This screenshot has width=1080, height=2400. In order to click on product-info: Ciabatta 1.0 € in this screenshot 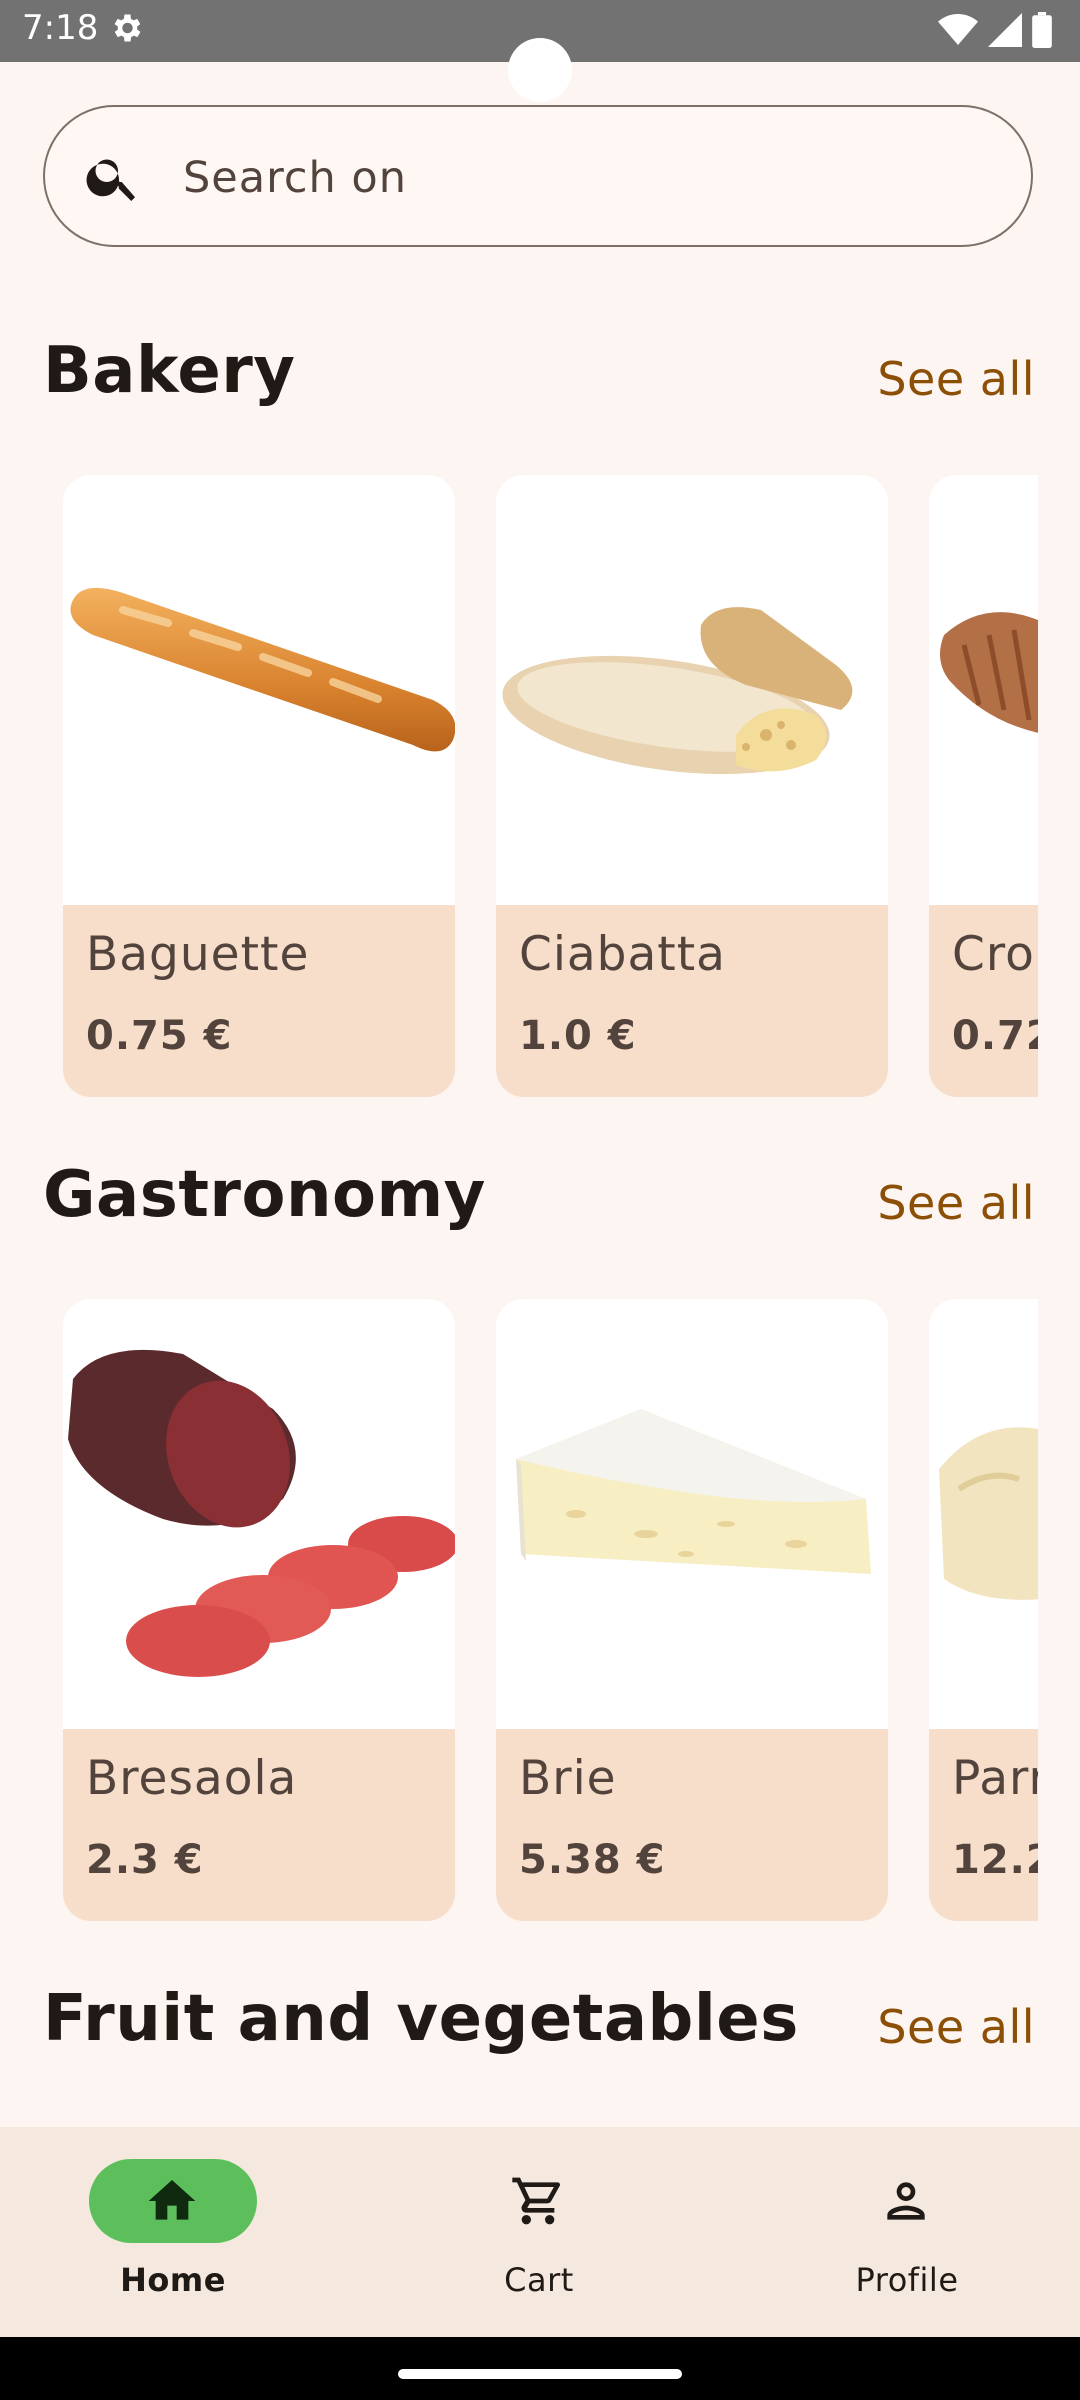, I will do `click(692, 1001)`.